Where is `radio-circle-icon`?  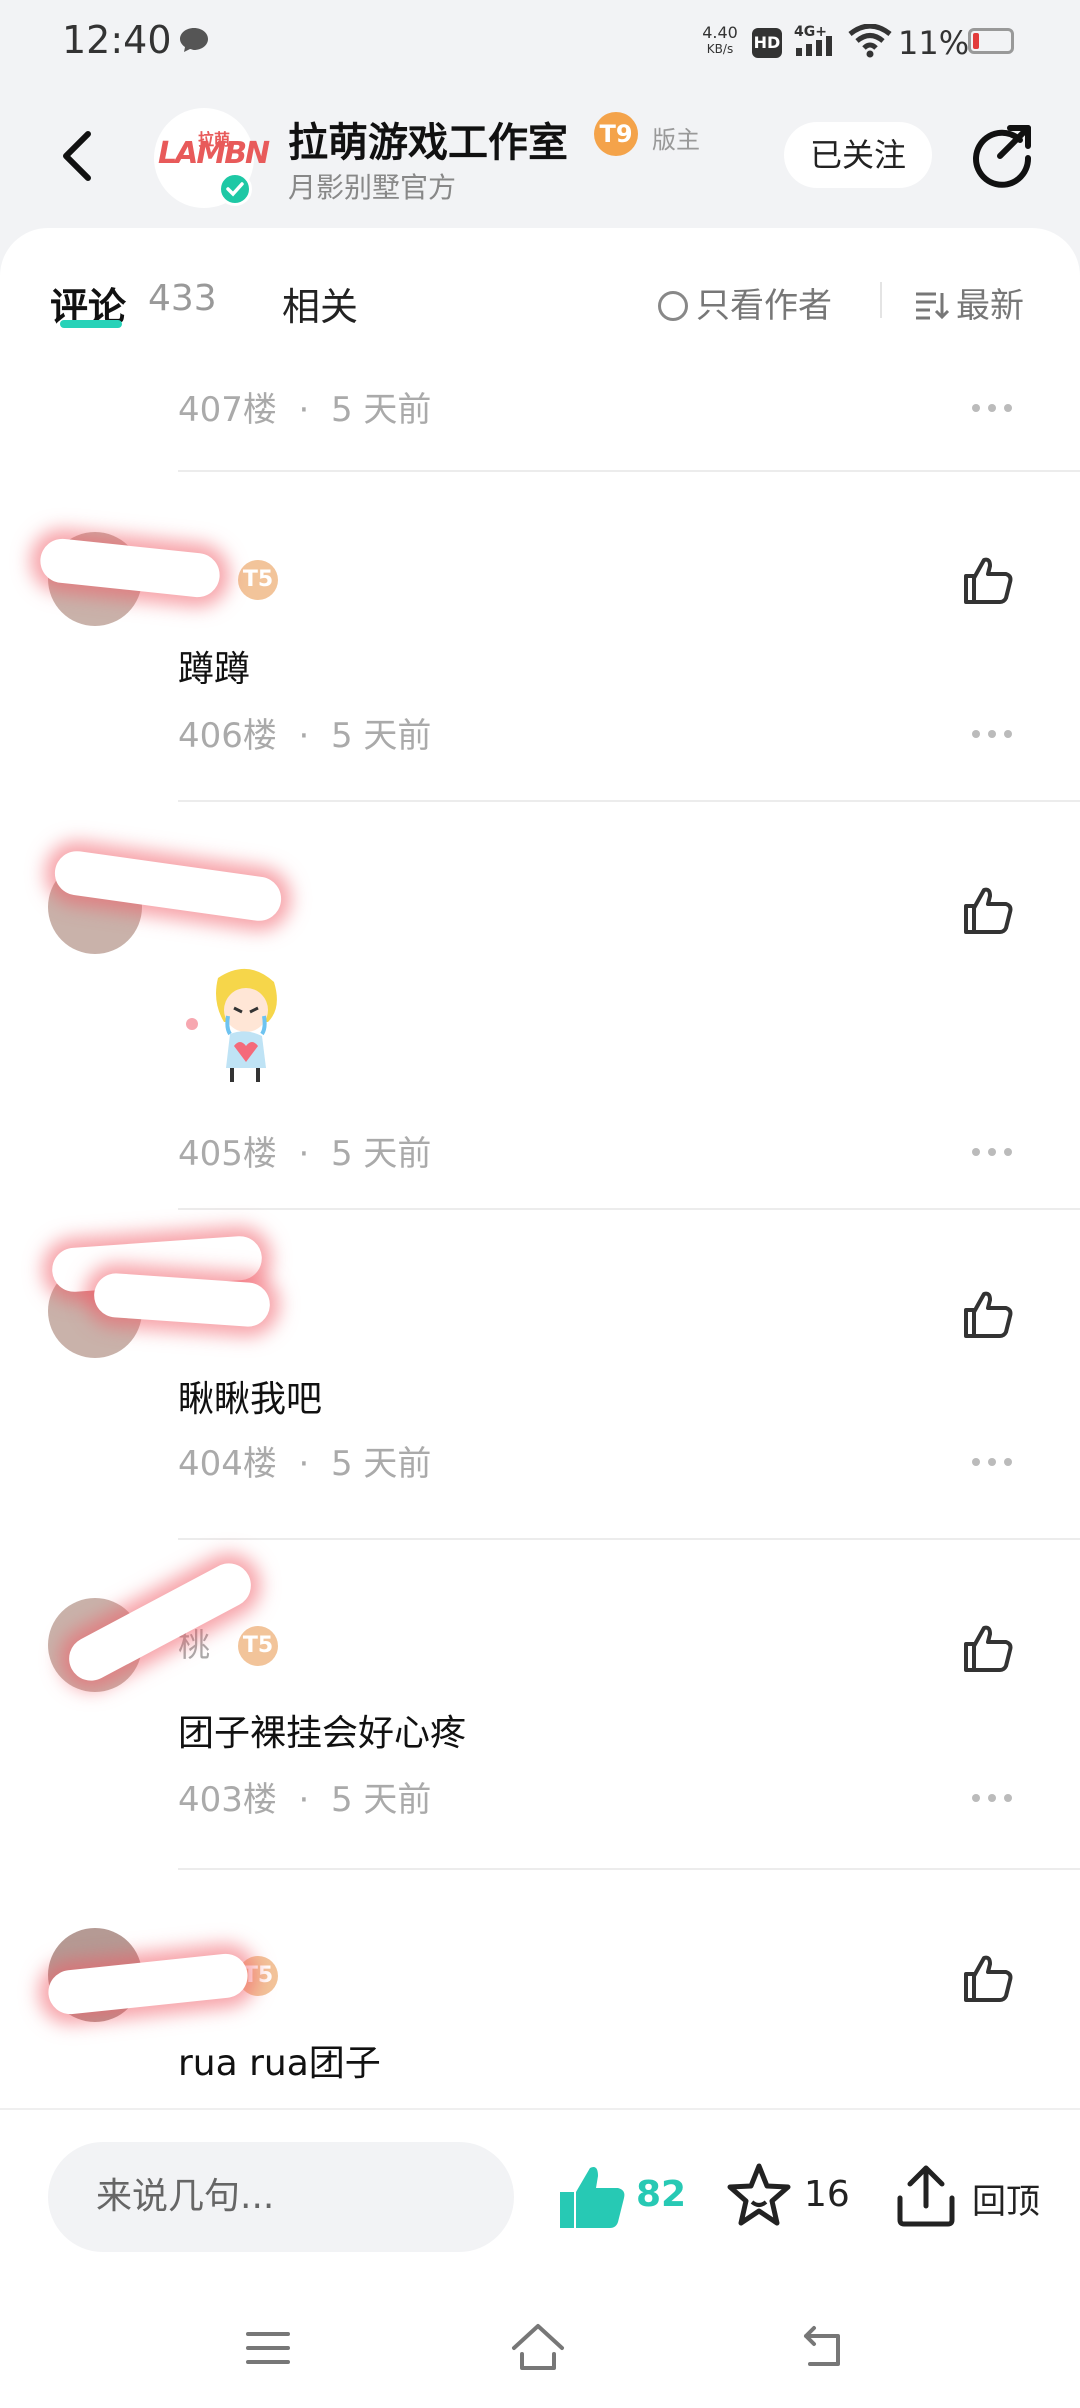 radio-circle-icon is located at coordinates (673, 306).